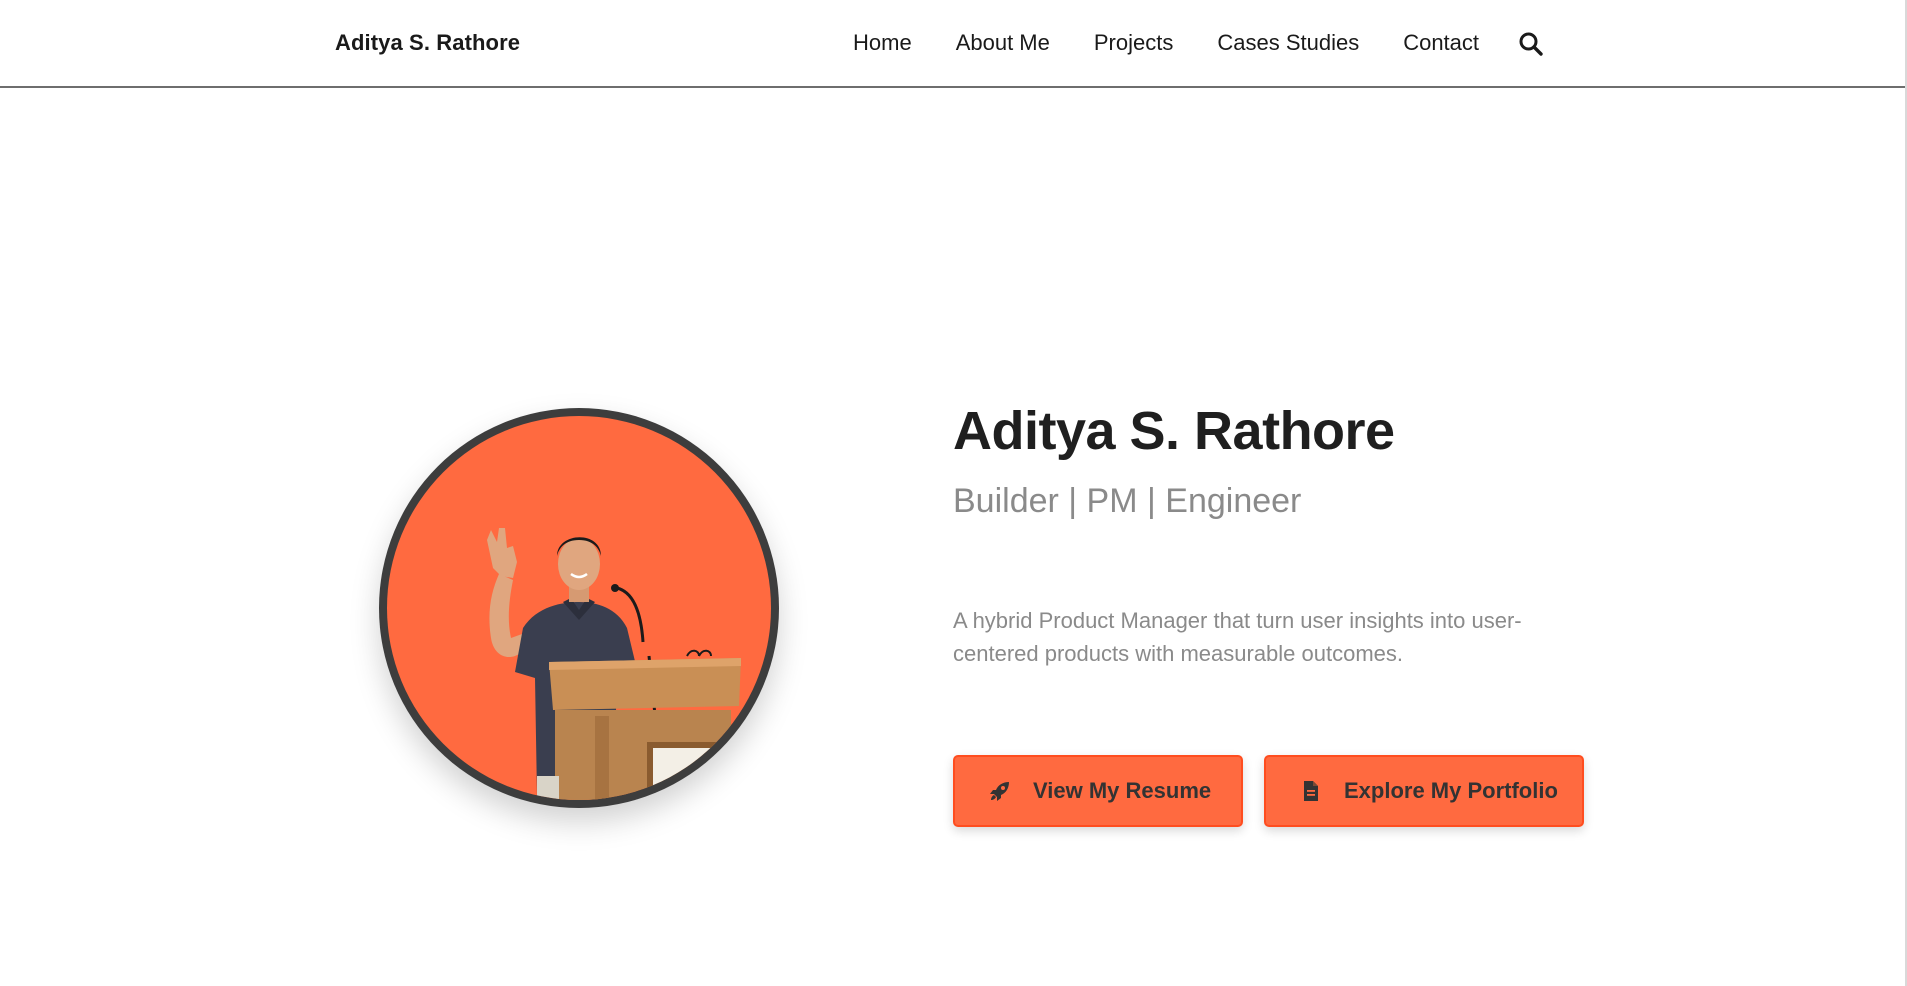  I want to click on nav-link-about-me: About Me, so click(1003, 43).